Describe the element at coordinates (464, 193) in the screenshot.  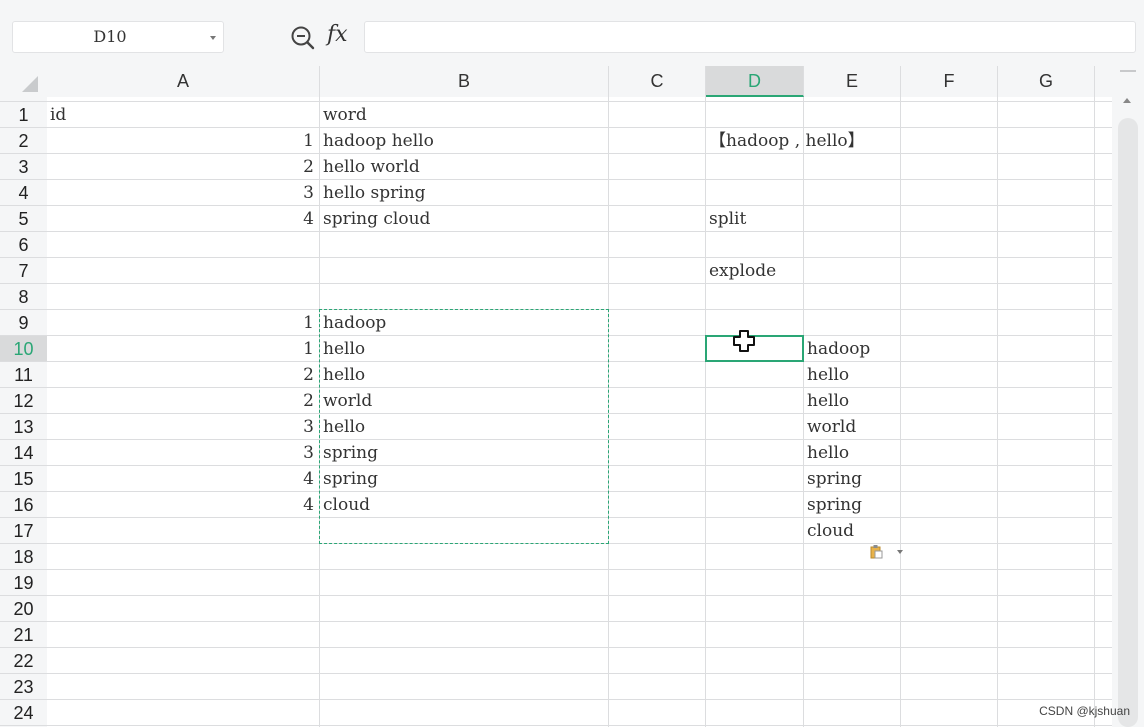
I see `cell-b4: hello spring` at that location.